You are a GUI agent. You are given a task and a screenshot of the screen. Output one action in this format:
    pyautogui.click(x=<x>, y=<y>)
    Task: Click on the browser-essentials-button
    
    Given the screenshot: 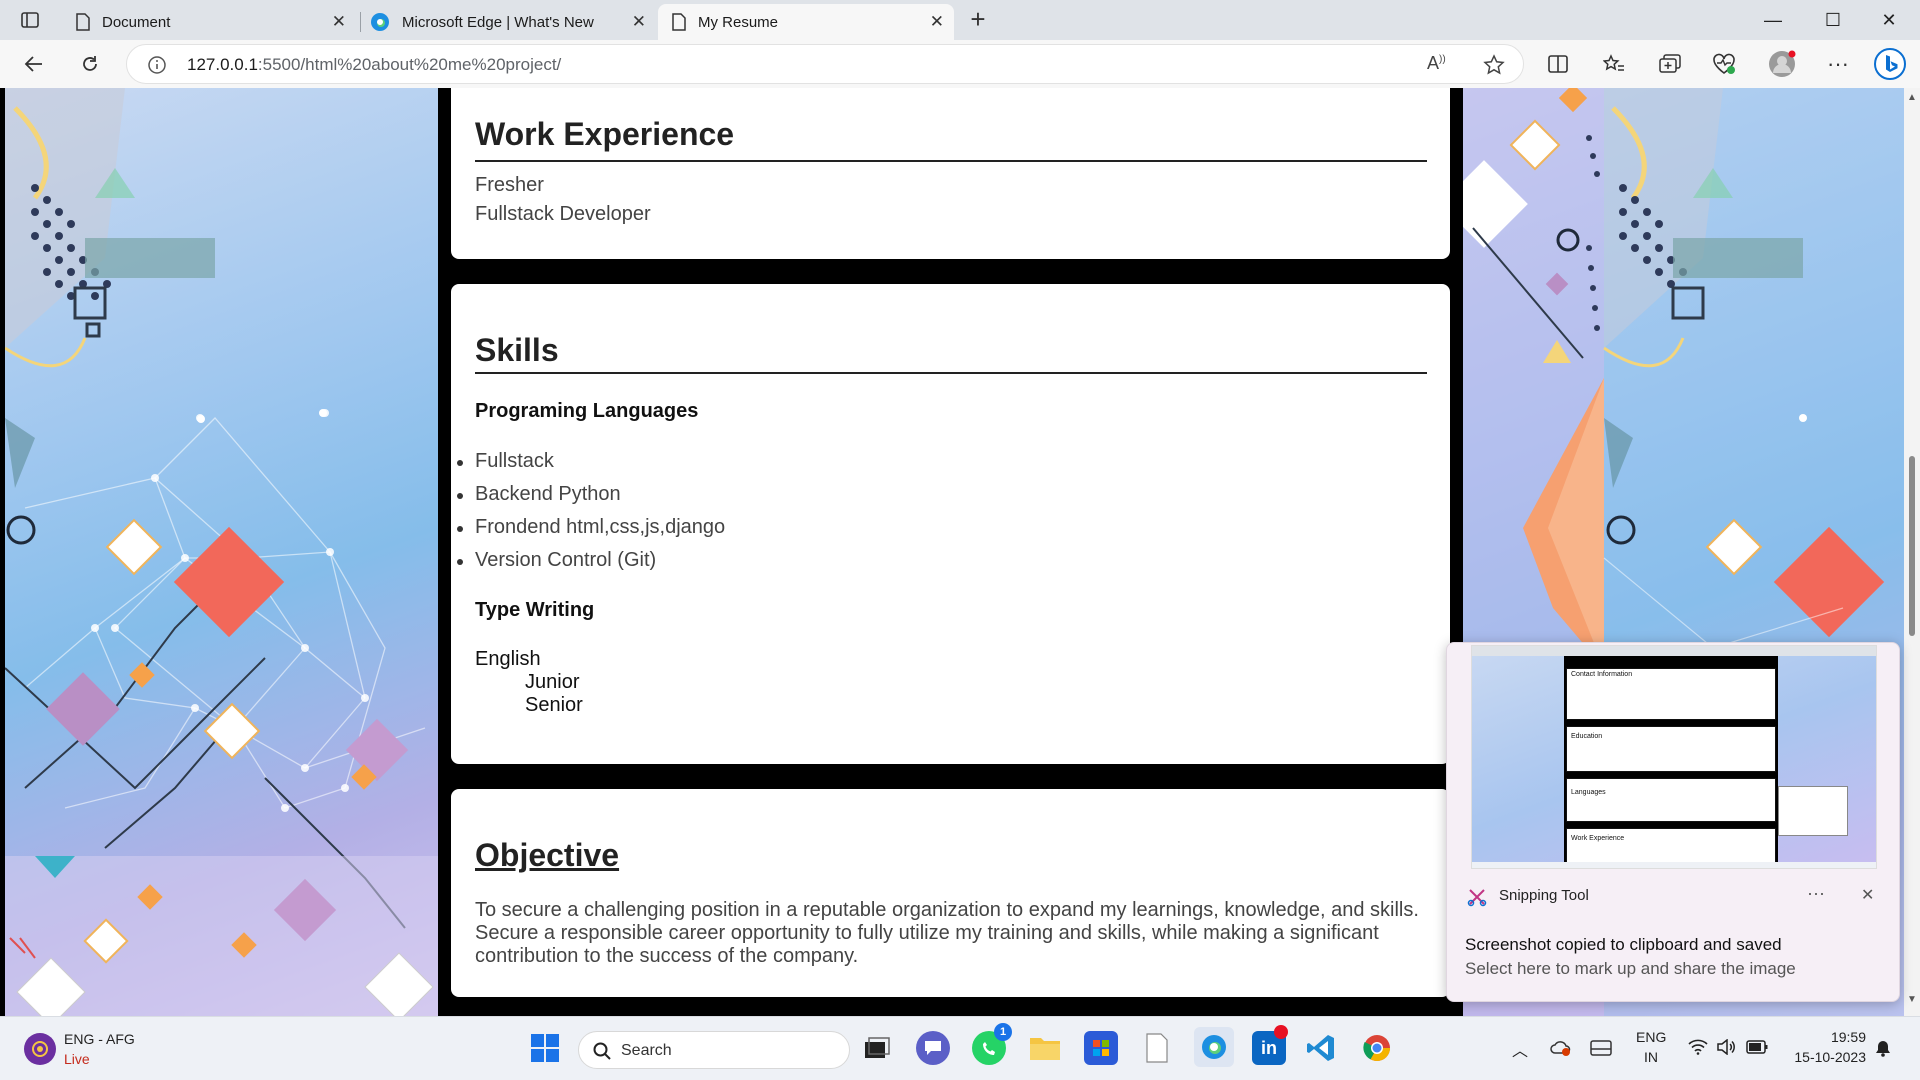 What is the action you would take?
    pyautogui.click(x=1724, y=64)
    